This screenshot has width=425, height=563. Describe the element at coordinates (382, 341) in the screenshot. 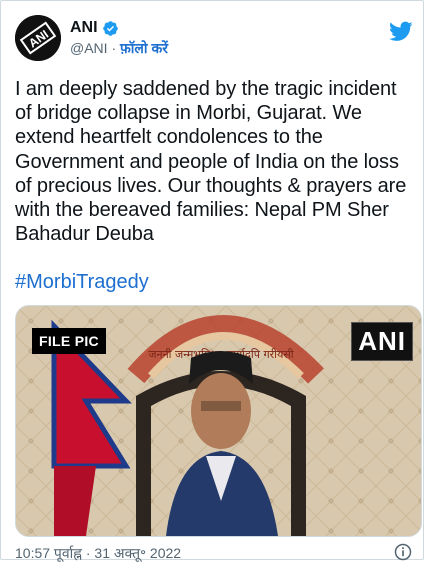

I see `ani-watermark: ANI` at that location.